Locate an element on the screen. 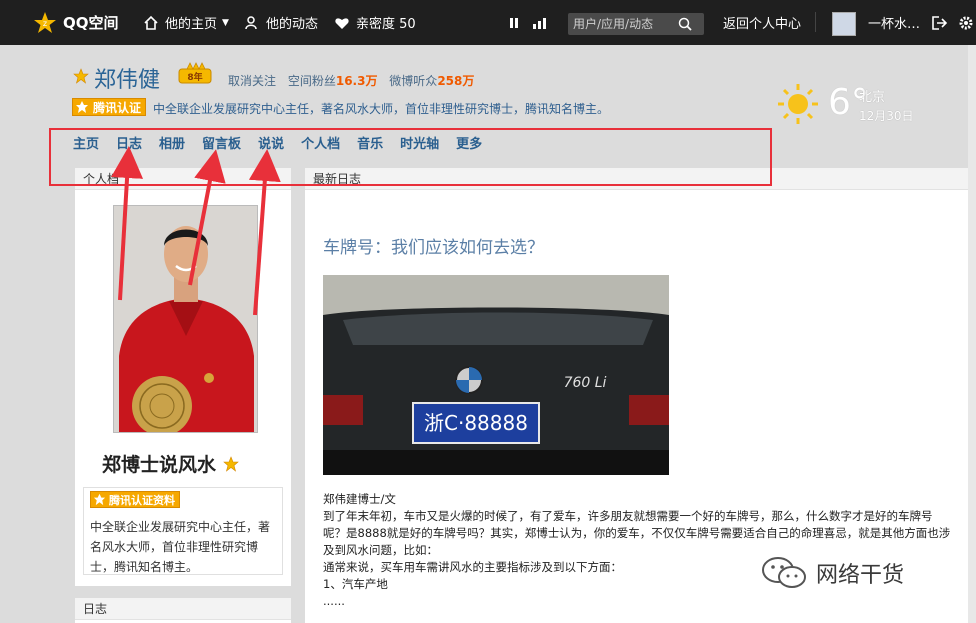 This screenshot has height=623, width=976. heart-icon is located at coordinates (342, 23).